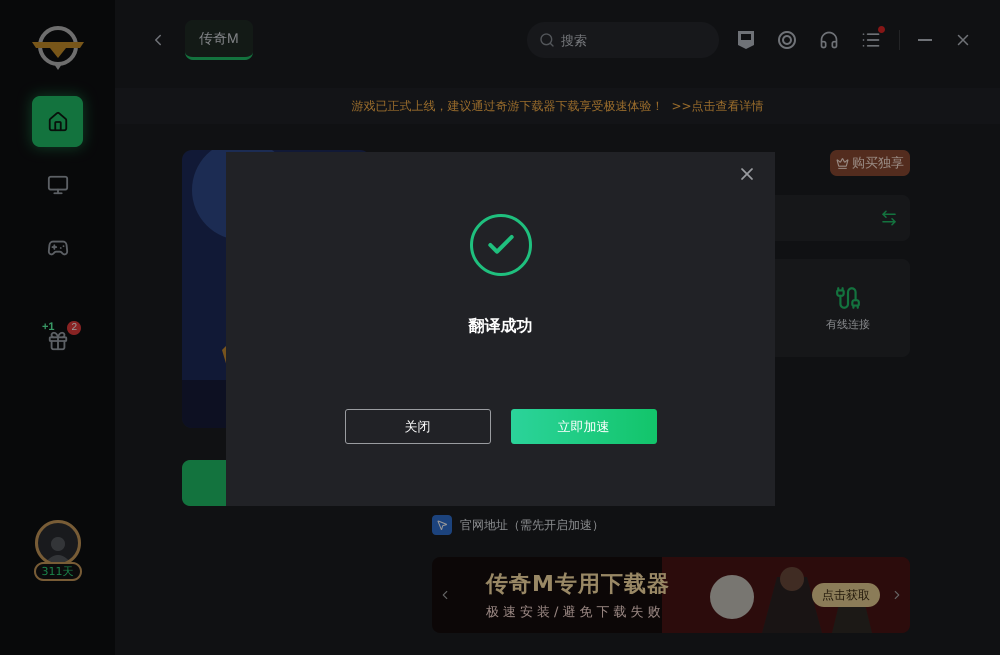  Describe the element at coordinates (501, 245) in the screenshot. I see `success-check-icon` at that location.